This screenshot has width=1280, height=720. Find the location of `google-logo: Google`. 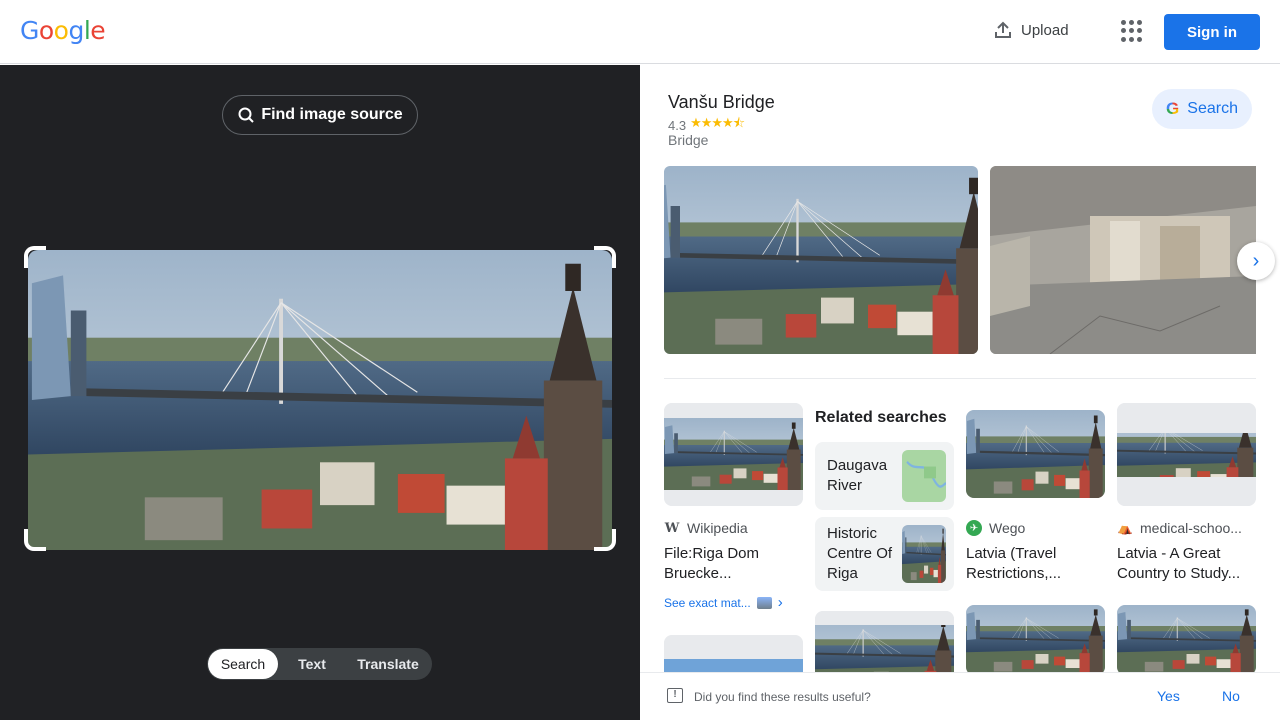

google-logo: Google is located at coordinates (63, 30).